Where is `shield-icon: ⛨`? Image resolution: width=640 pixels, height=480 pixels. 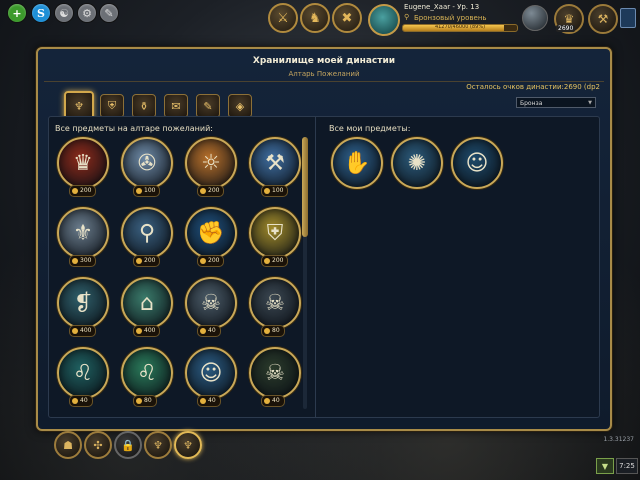 shield-icon: ⛨ is located at coordinates (275, 233).